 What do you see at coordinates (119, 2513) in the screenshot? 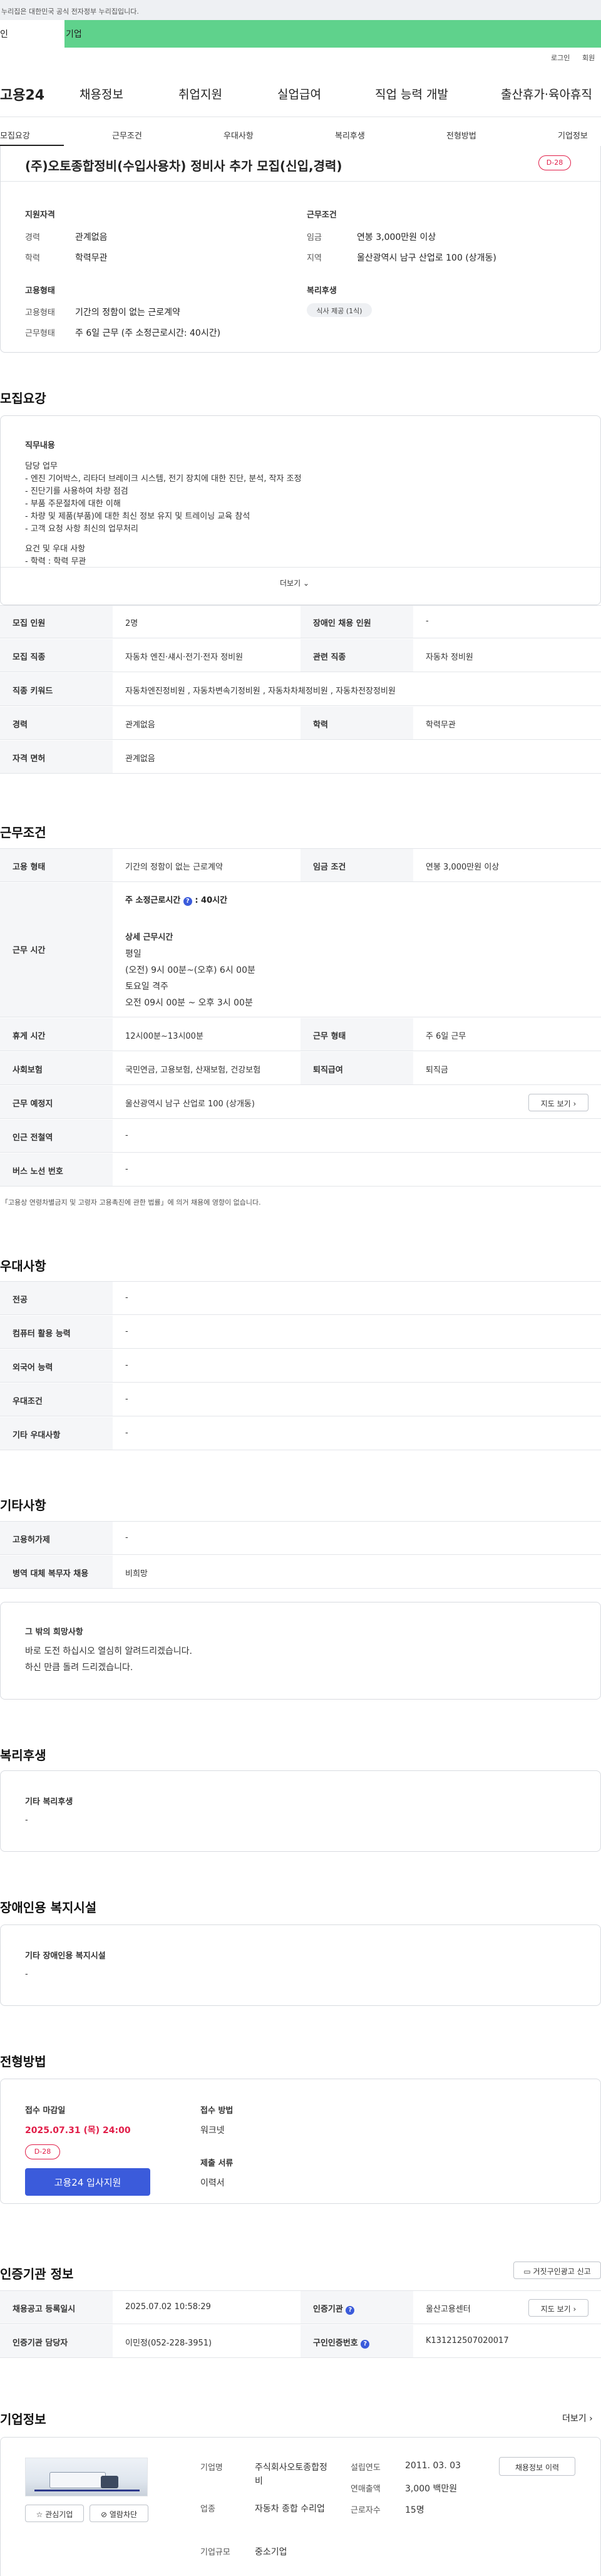
I see `block-view-button: ⊘ 열람차단` at bounding box center [119, 2513].